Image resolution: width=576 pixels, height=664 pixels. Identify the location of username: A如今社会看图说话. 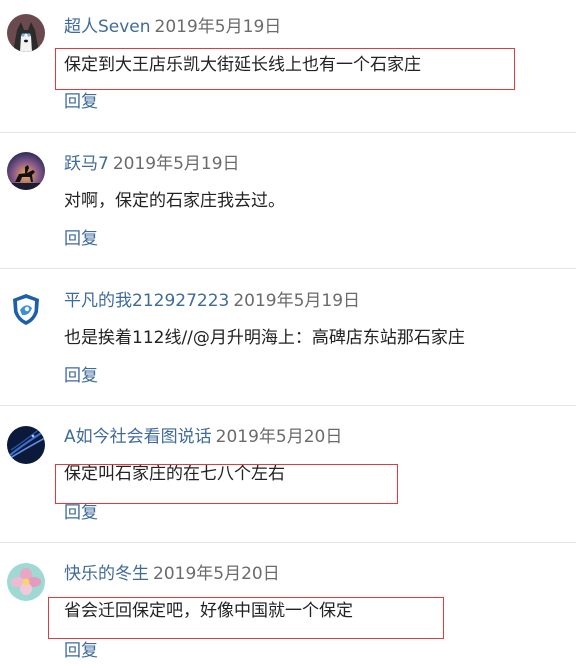
(138, 437).